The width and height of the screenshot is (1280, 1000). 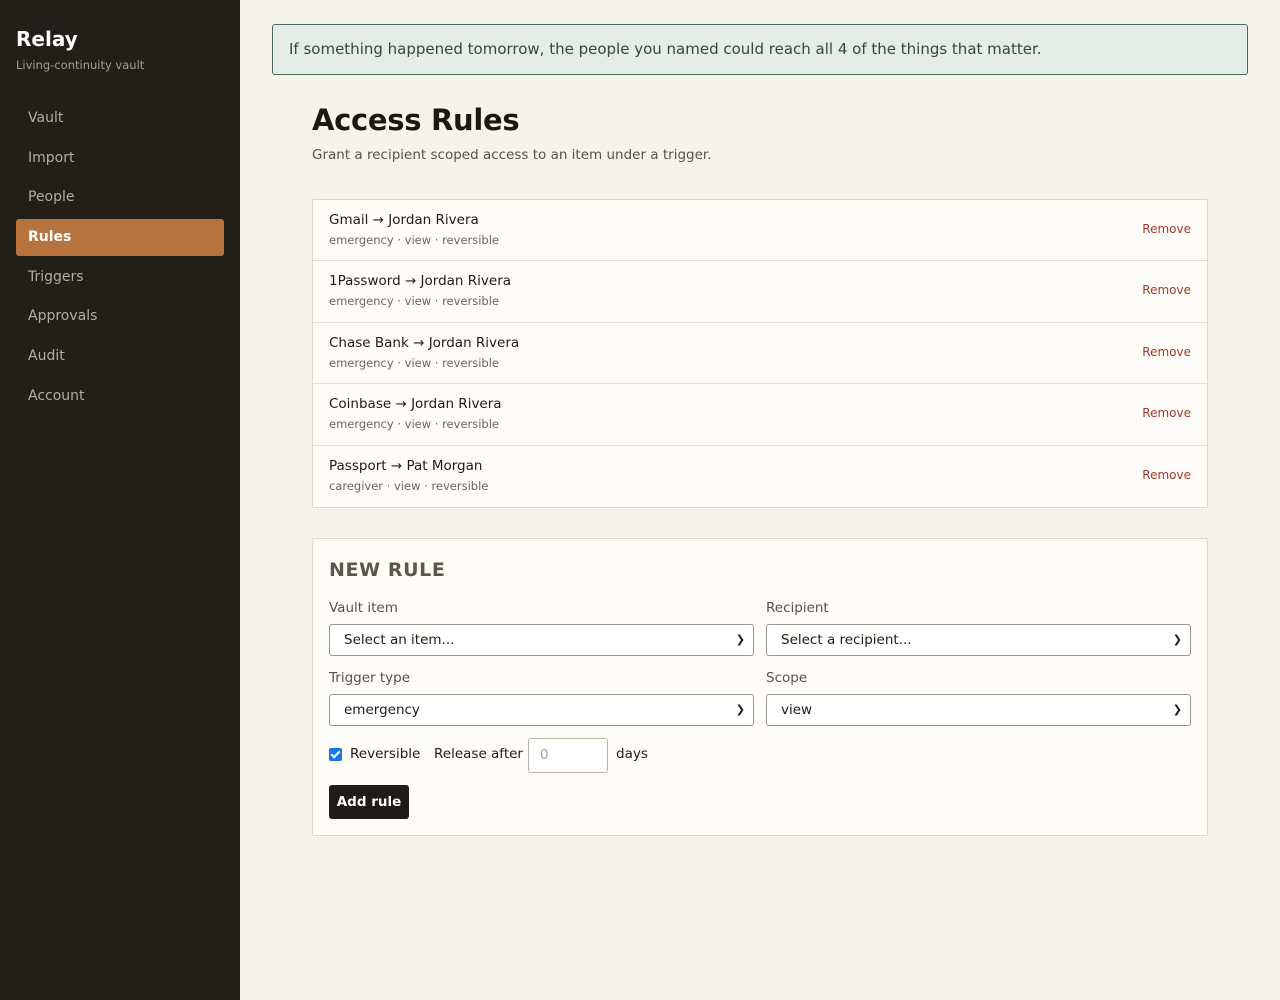 I want to click on scope-label: Scope, so click(x=787, y=678).